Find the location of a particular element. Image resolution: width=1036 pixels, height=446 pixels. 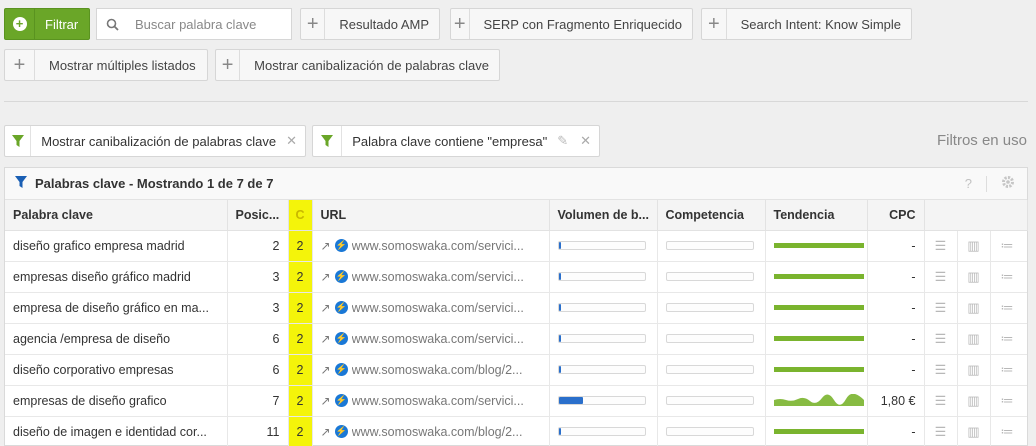

col-actions is located at coordinates (976, 215).